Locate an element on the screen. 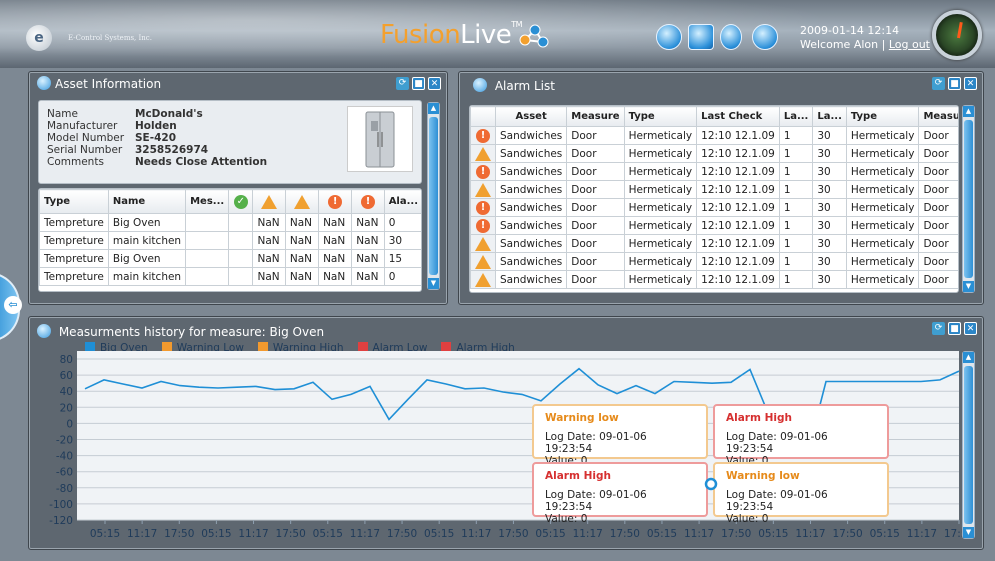 The height and width of the screenshot is (561, 995). alarm-column-header is located at coordinates (483, 116).